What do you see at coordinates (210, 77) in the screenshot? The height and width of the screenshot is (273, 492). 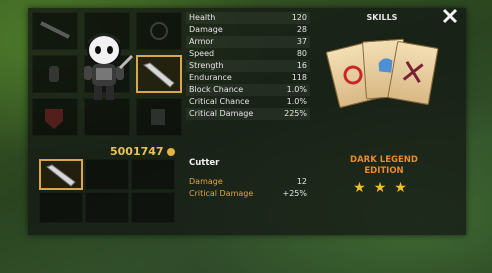 I see `stat-label: Endurance` at bounding box center [210, 77].